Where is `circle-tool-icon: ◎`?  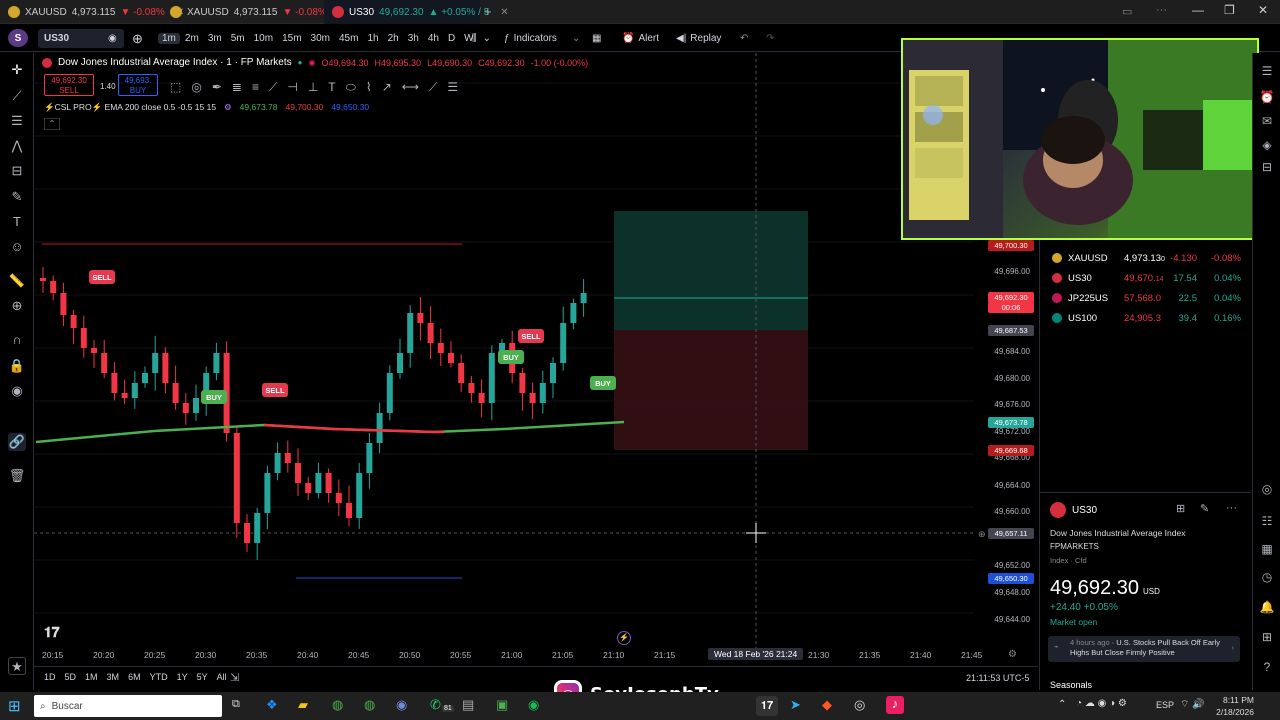
circle-tool-icon: ◎ is located at coordinates (196, 87).